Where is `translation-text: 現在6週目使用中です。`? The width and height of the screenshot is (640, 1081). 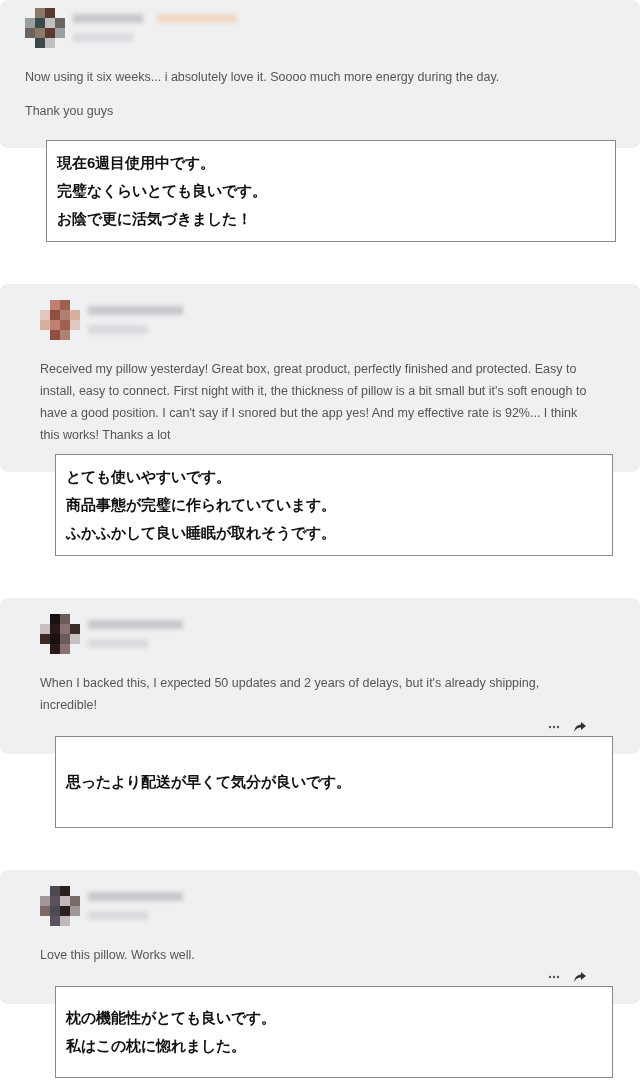 translation-text: 現在6週目使用中です。 is located at coordinates (137, 163).